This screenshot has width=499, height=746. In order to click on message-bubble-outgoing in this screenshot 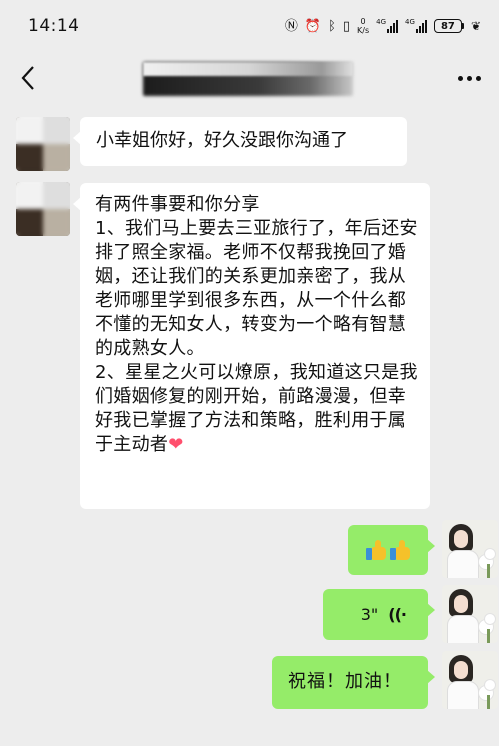, I will do `click(391, 550)`.